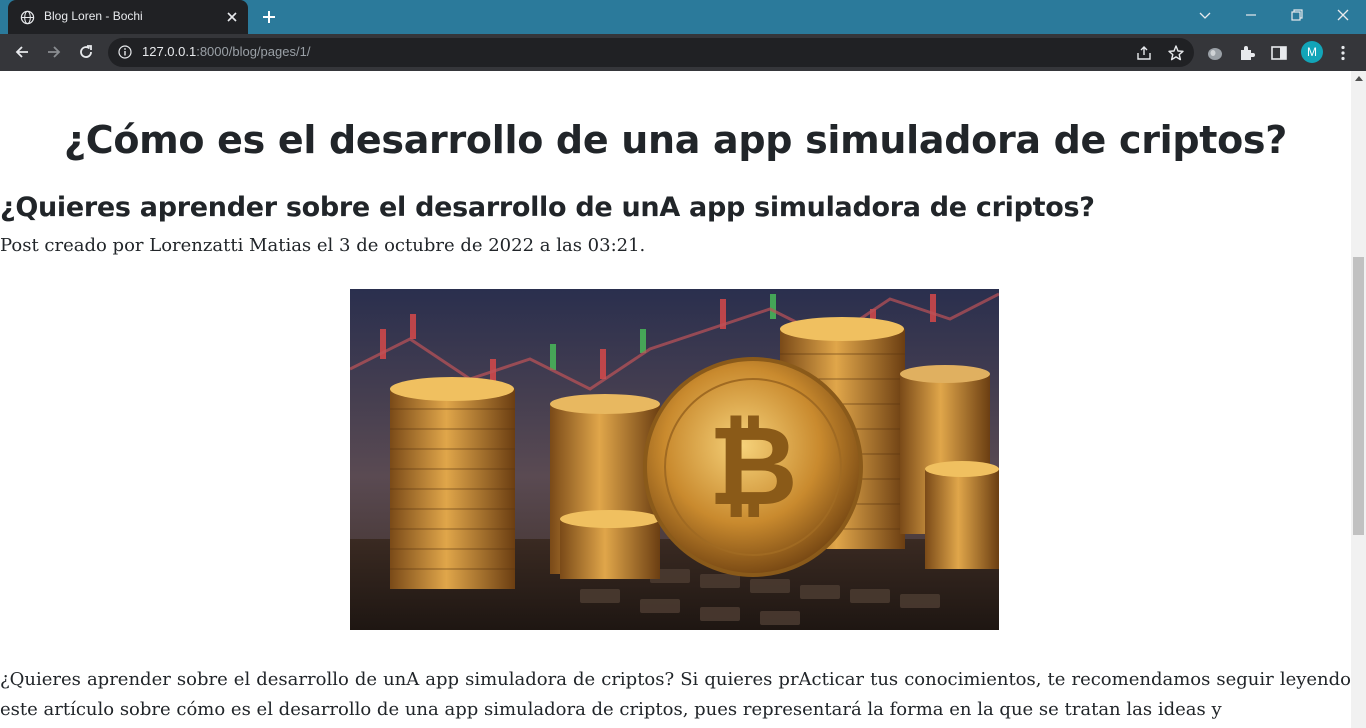  What do you see at coordinates (683, 17) in the screenshot?
I see `tab-strip: Blog Loren - Bochi` at bounding box center [683, 17].